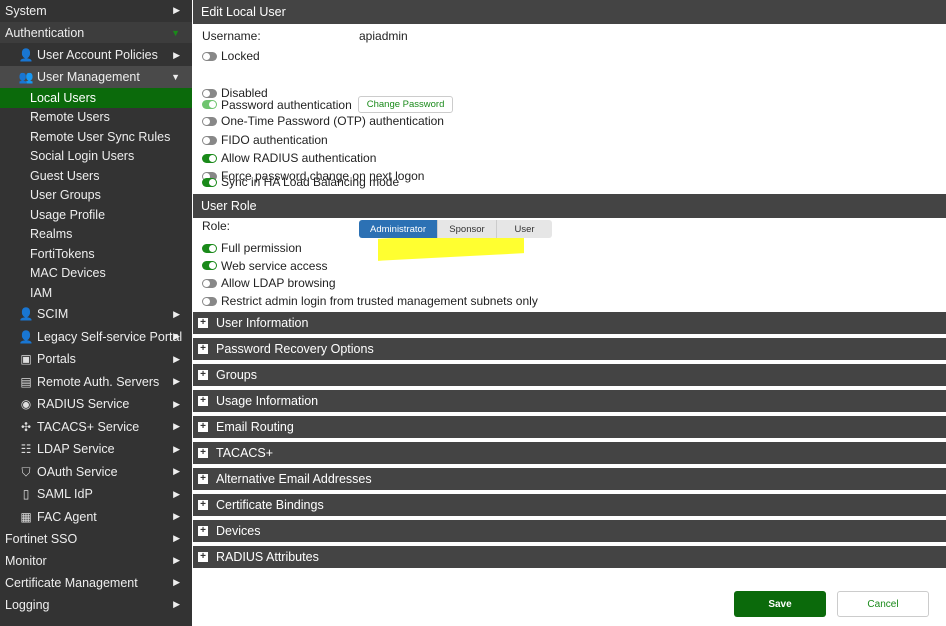  What do you see at coordinates (96, 293) in the screenshot?
I see `sidebar-item-iam: IAM` at bounding box center [96, 293].